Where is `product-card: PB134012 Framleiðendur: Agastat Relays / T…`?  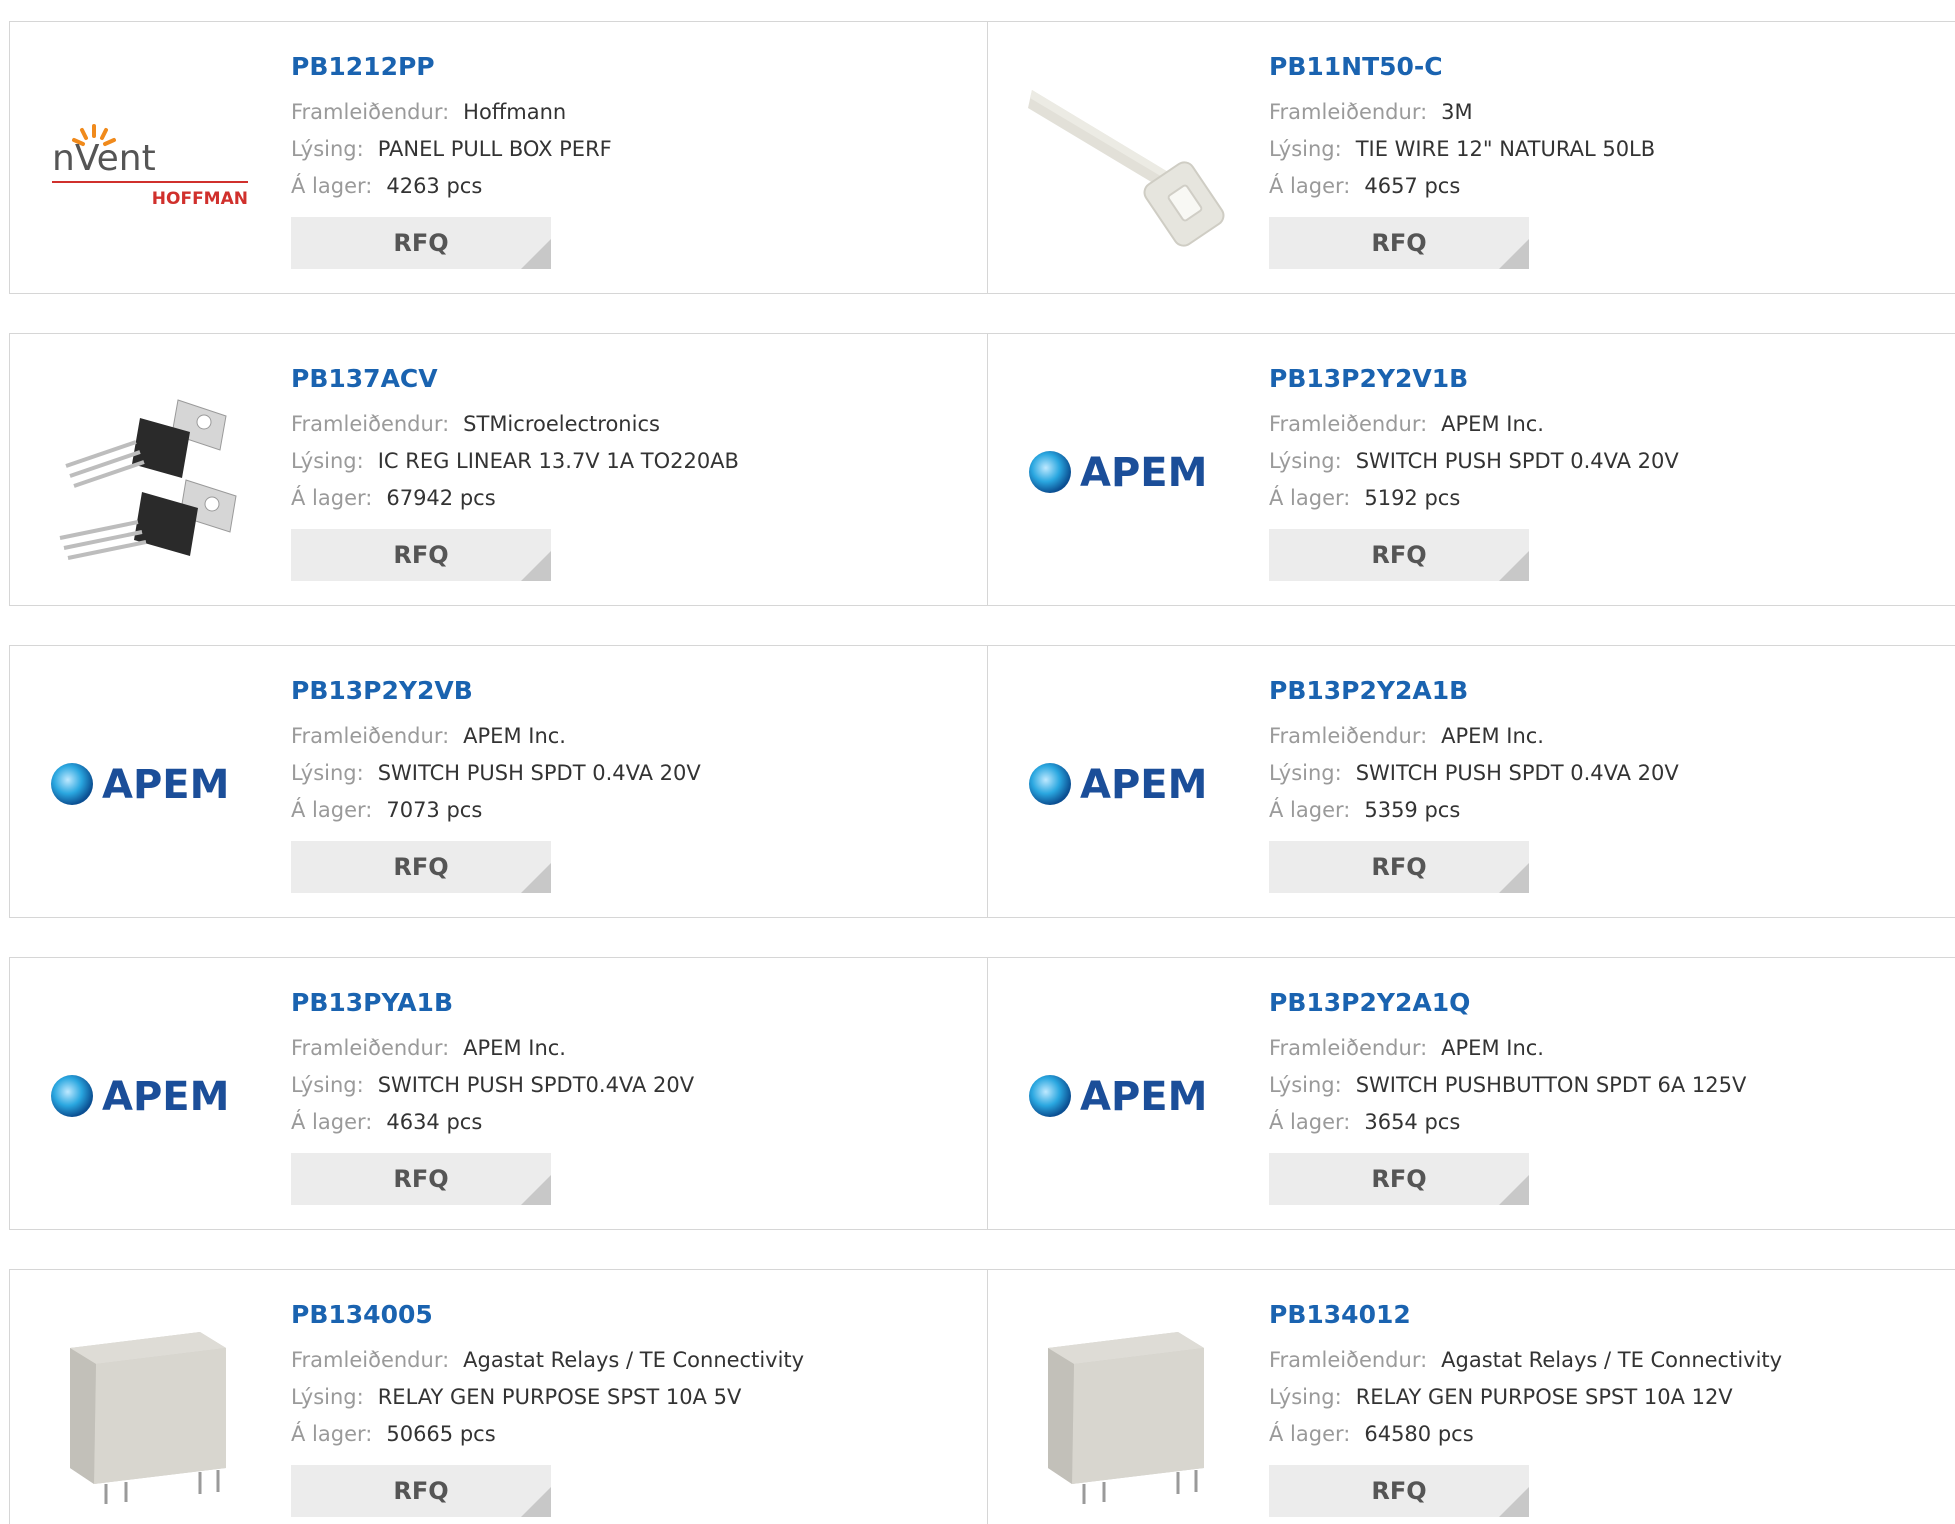
product-card: PB134012 Framleiðendur: Agastat Relays / T… is located at coordinates (1471, 1397).